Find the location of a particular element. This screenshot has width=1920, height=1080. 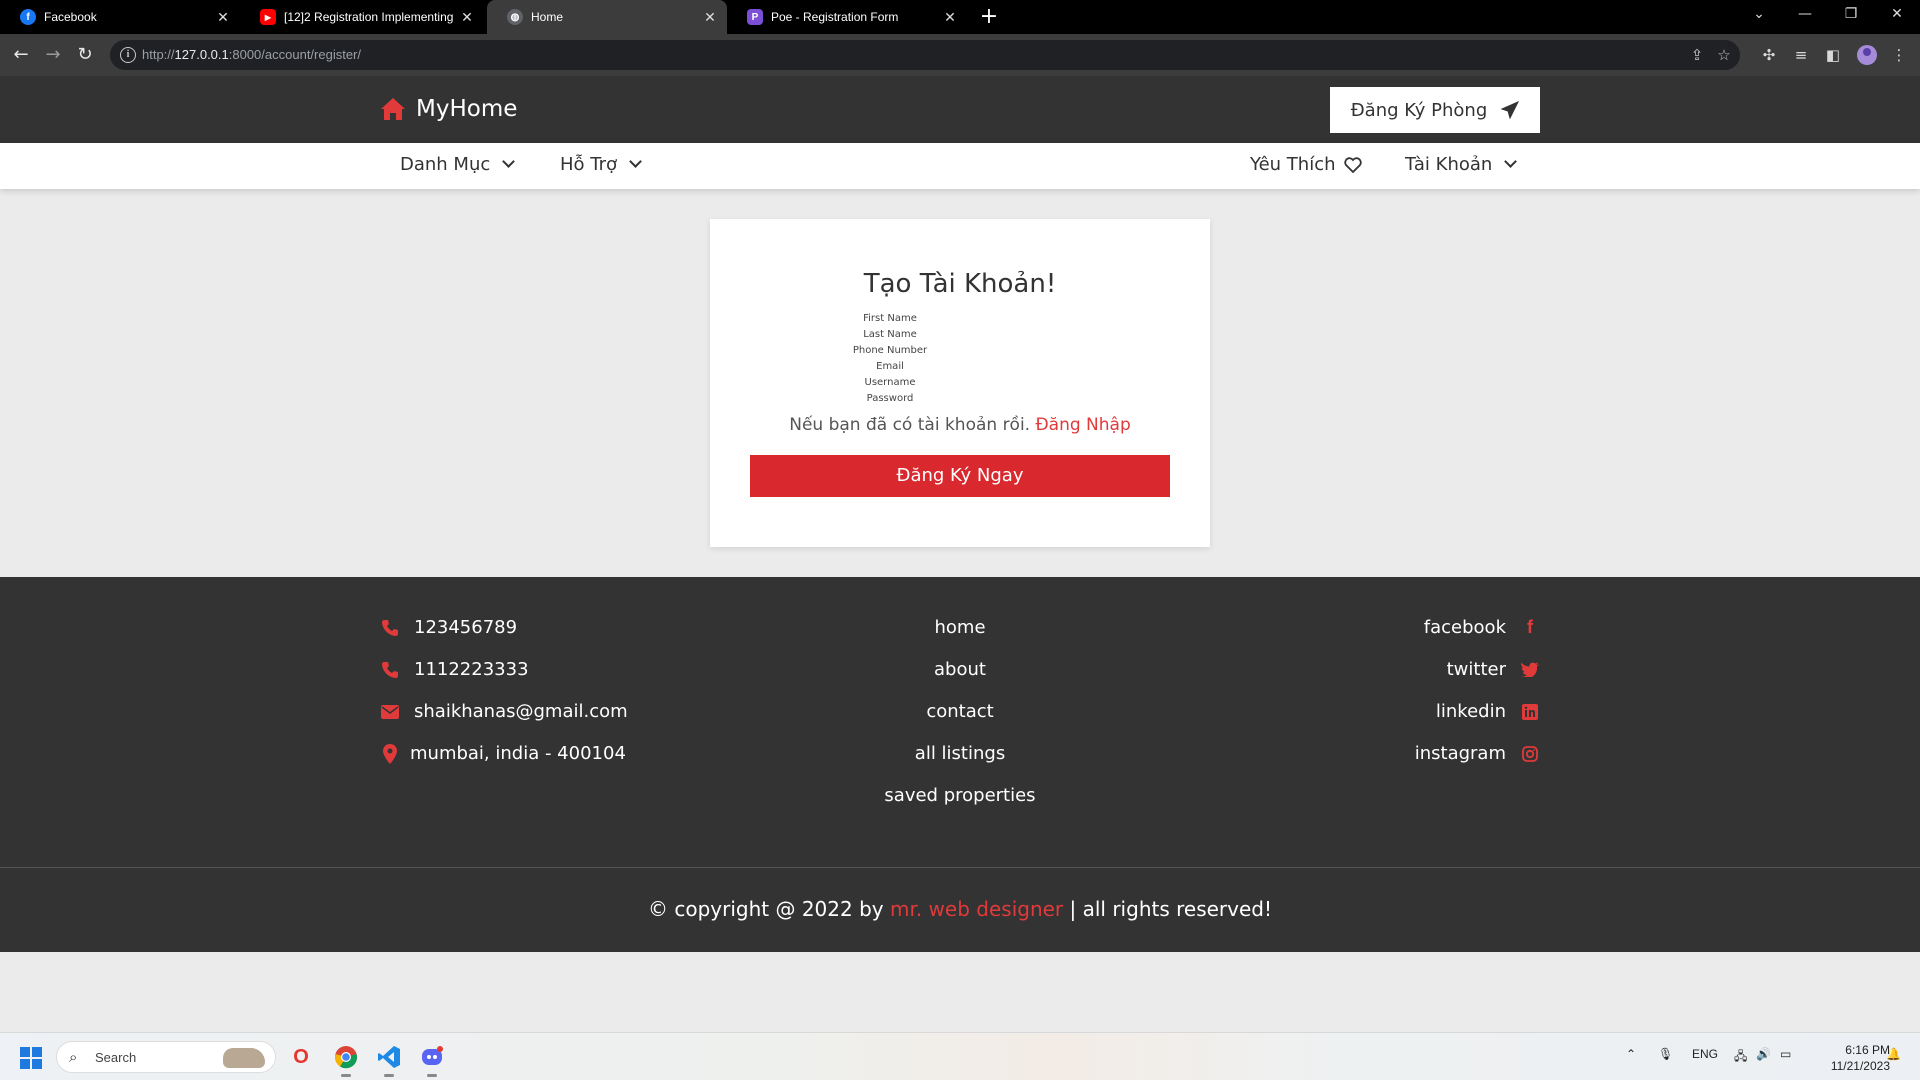

brand-logo: MyHome is located at coordinates (448, 109).